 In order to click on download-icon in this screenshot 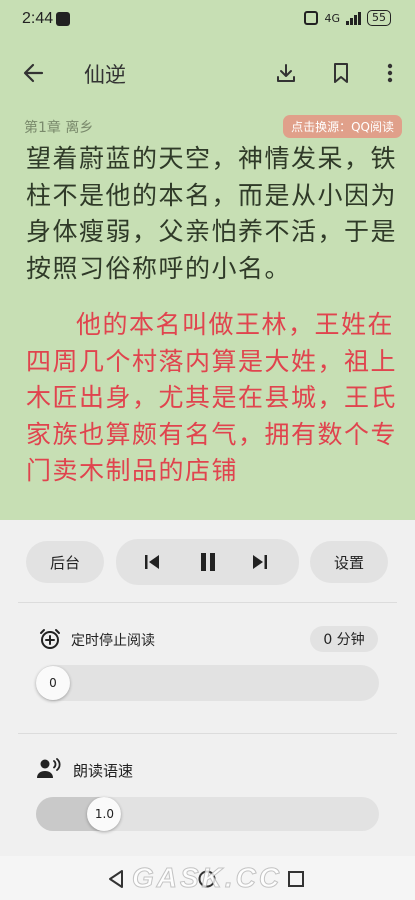, I will do `click(286, 73)`.